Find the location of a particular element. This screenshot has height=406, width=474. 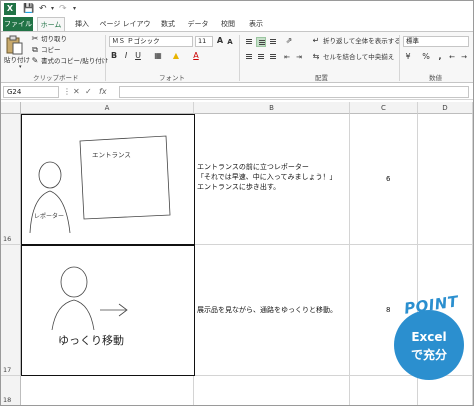

comma-style-icon: , is located at coordinates (440, 57).